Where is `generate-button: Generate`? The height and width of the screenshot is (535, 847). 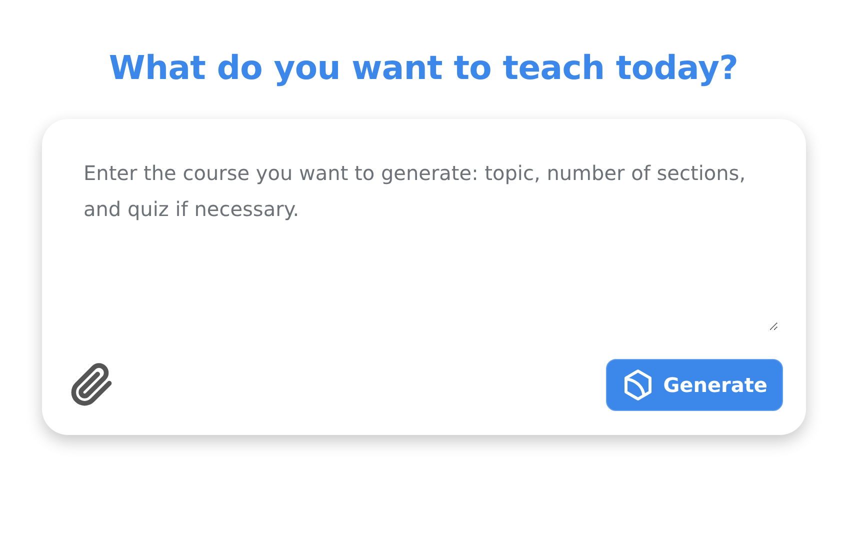
generate-button: Generate is located at coordinates (694, 385).